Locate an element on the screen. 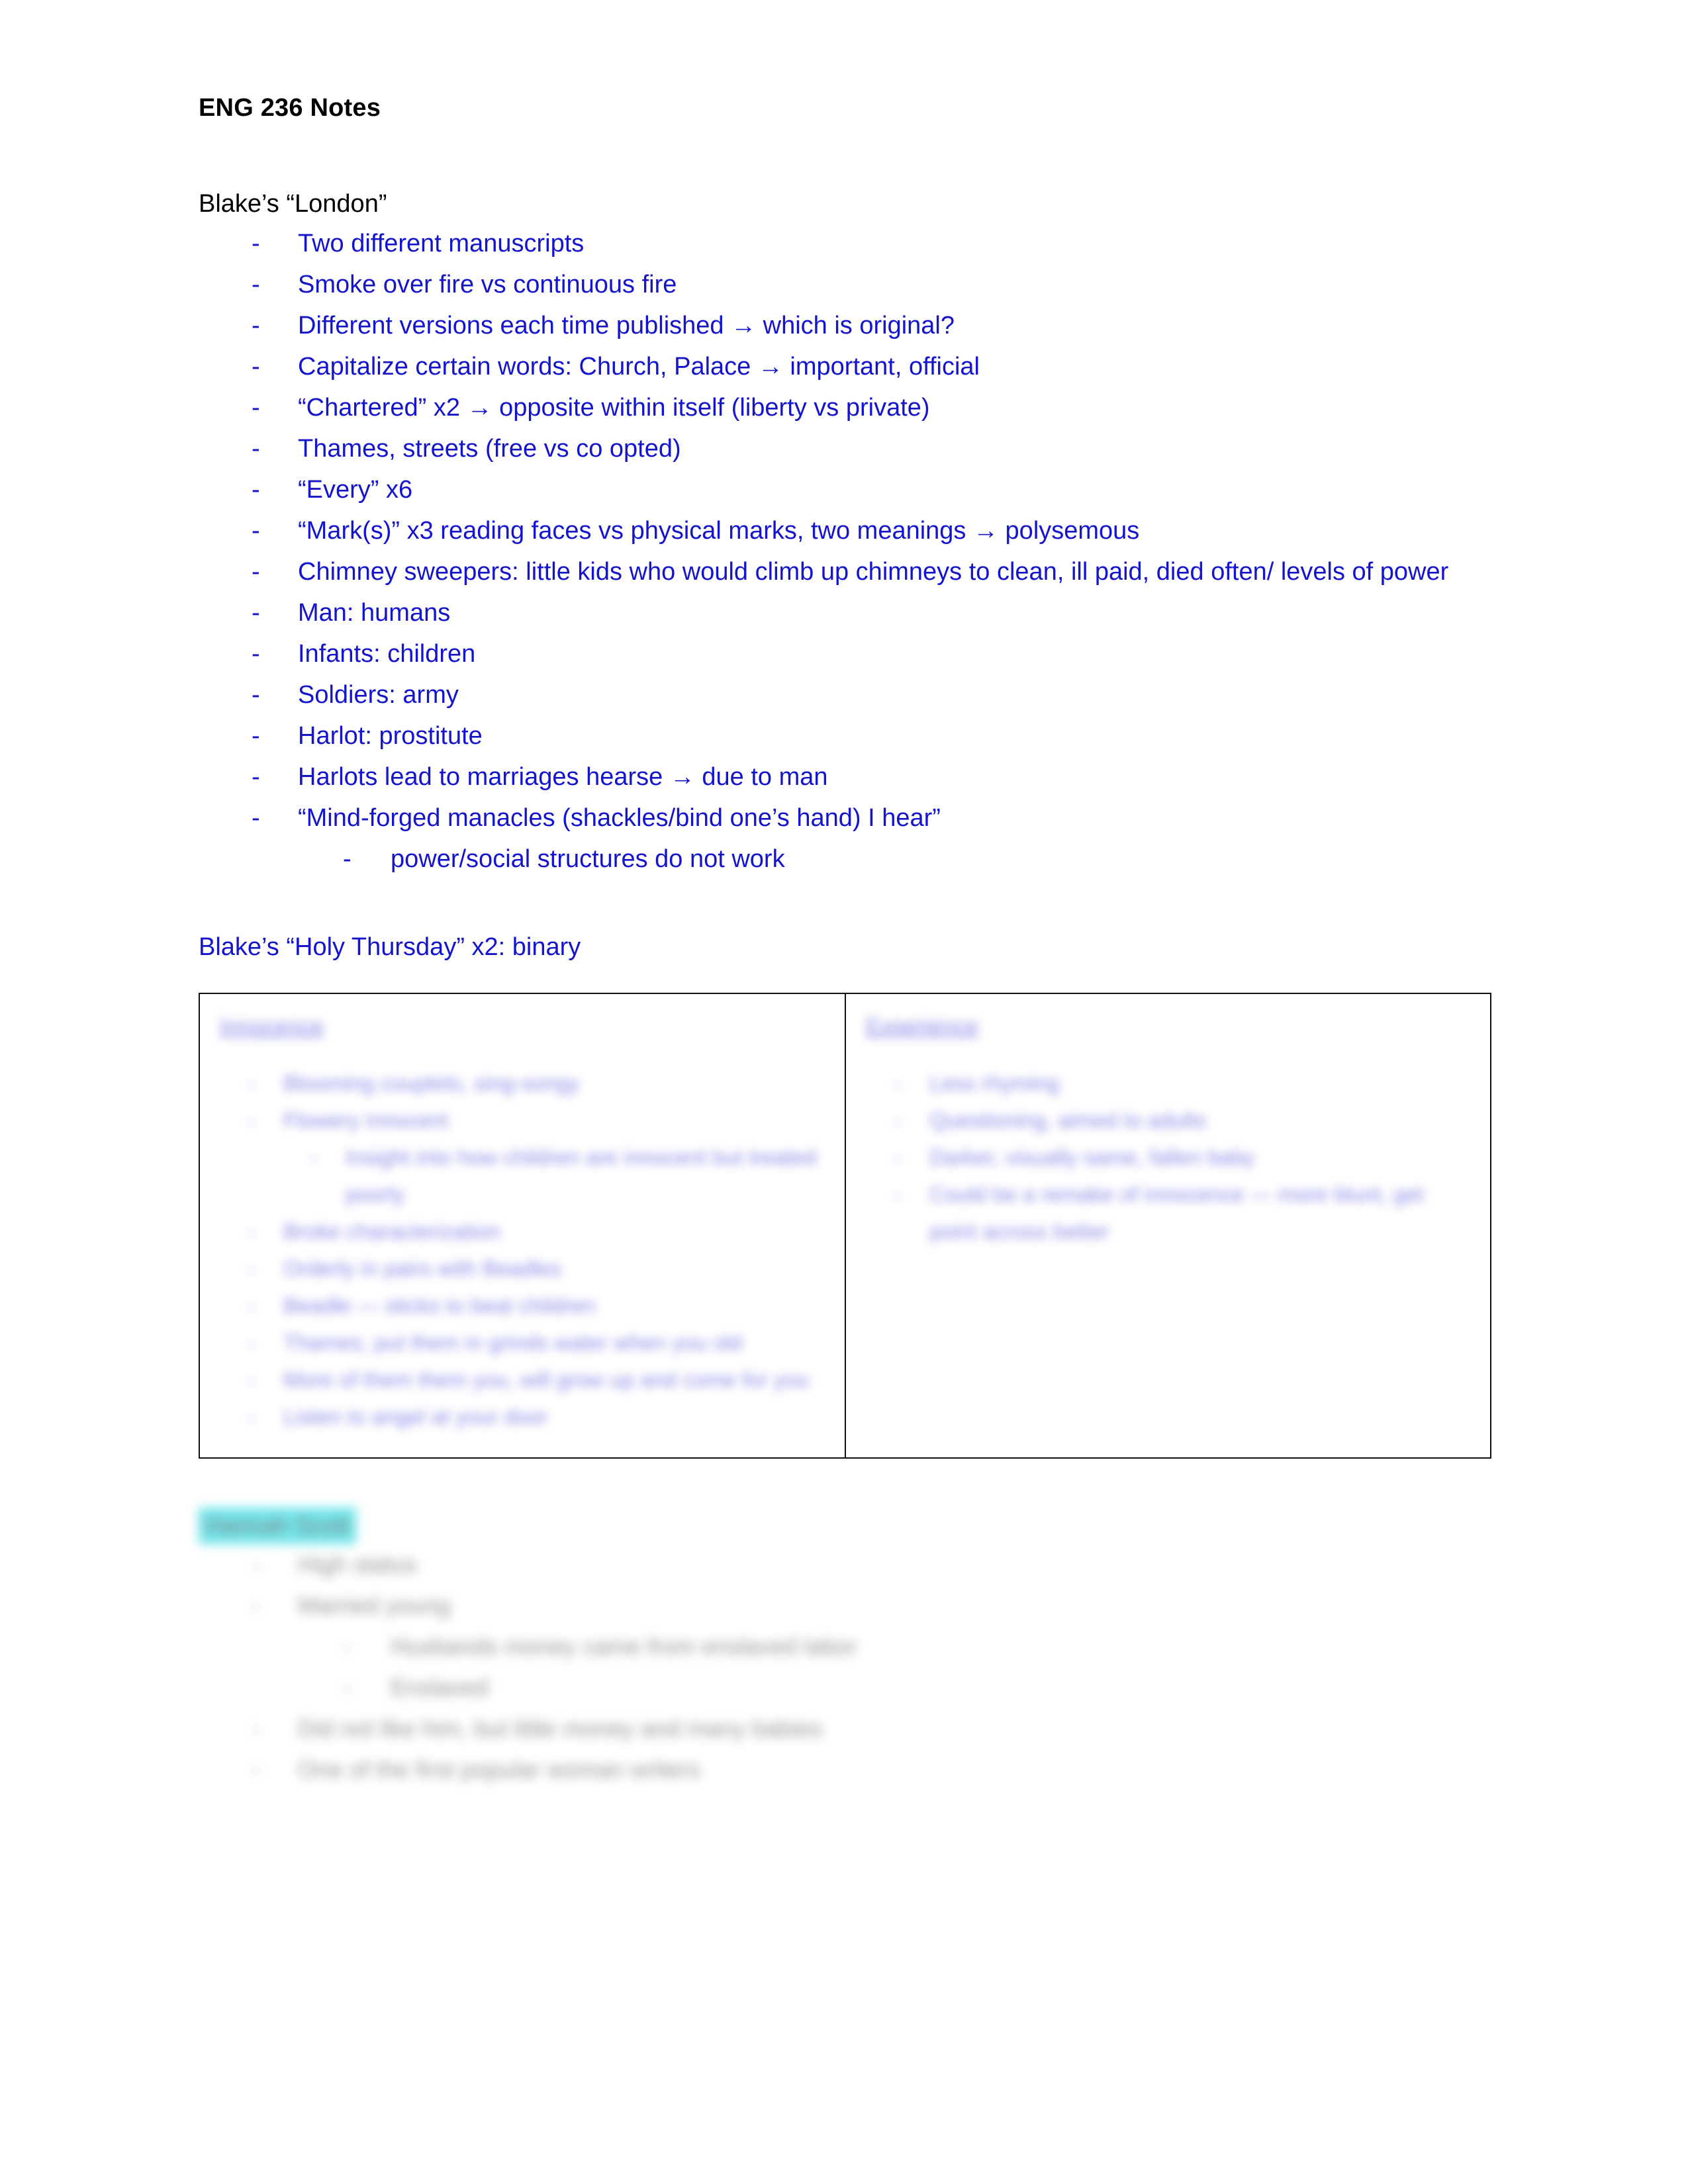 This screenshot has width=1688, height=2184. mary-scott-list: - High status - Married young is located at coordinates (847, 1585).